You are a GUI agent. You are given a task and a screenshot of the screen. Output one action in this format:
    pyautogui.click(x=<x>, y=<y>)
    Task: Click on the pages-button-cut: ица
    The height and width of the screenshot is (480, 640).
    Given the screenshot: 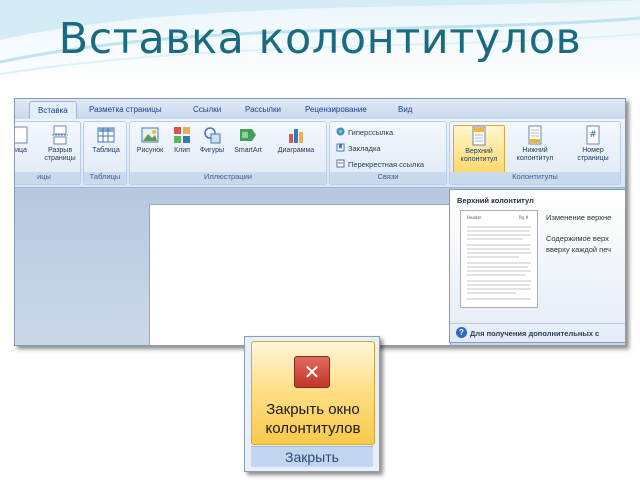 What is the action you would take?
    pyautogui.click(x=23, y=140)
    